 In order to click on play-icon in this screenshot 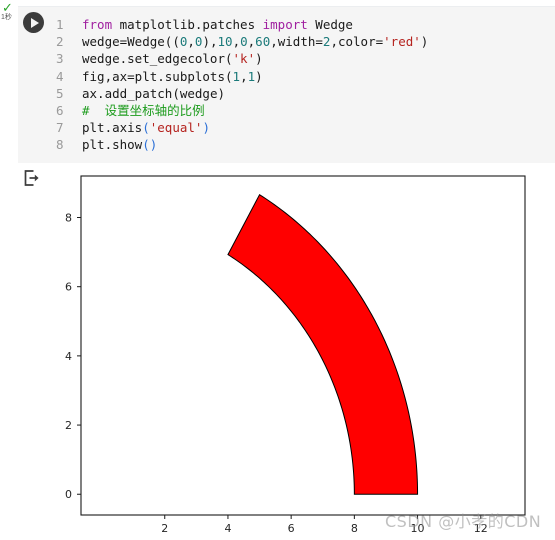, I will do `click(33, 22)`.